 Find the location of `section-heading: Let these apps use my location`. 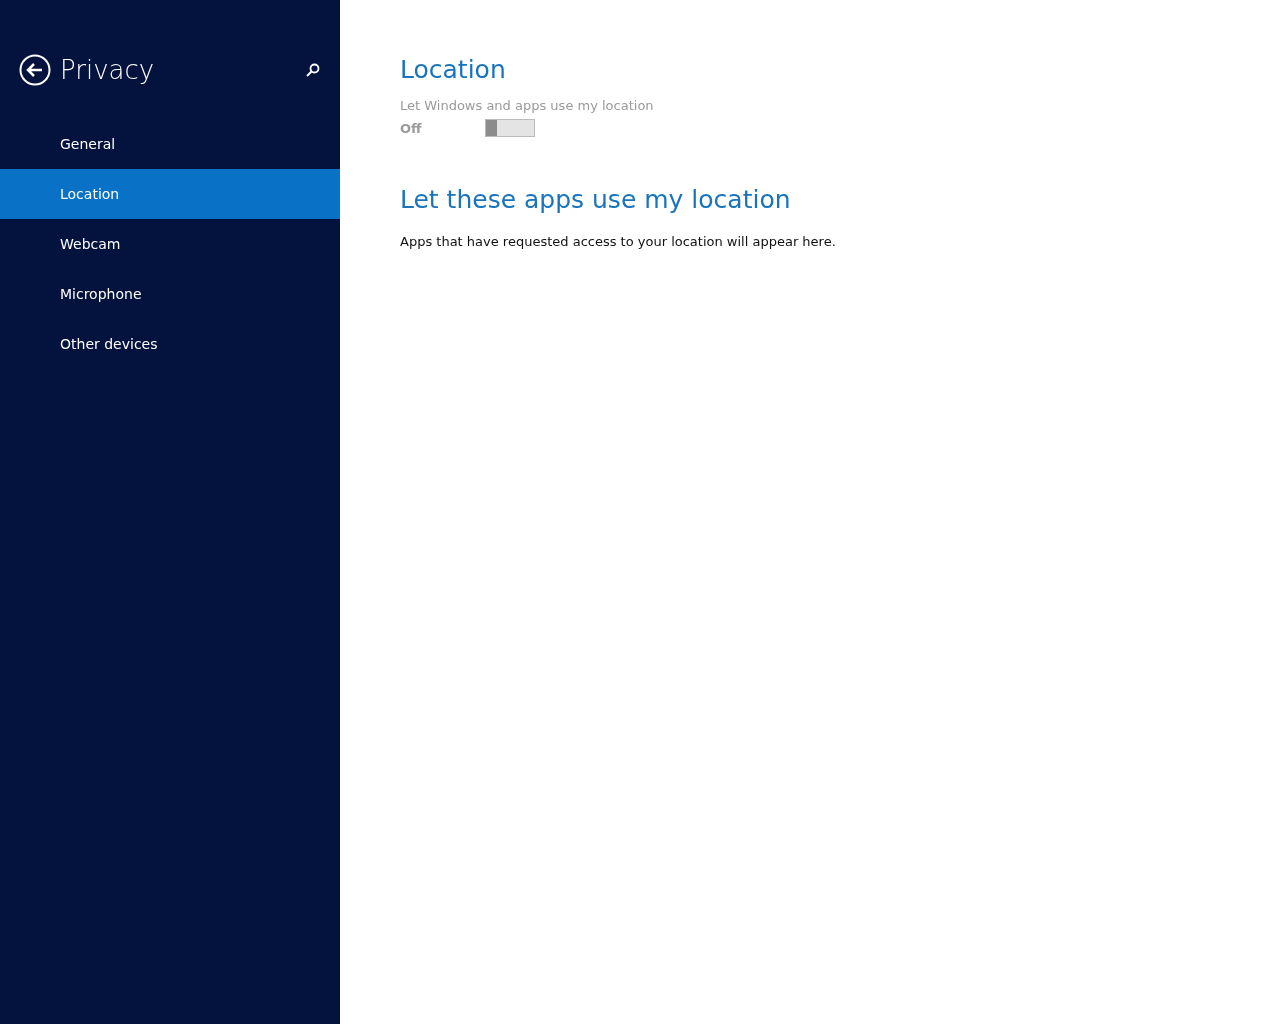

section-heading: Let these apps use my location is located at coordinates (596, 199).